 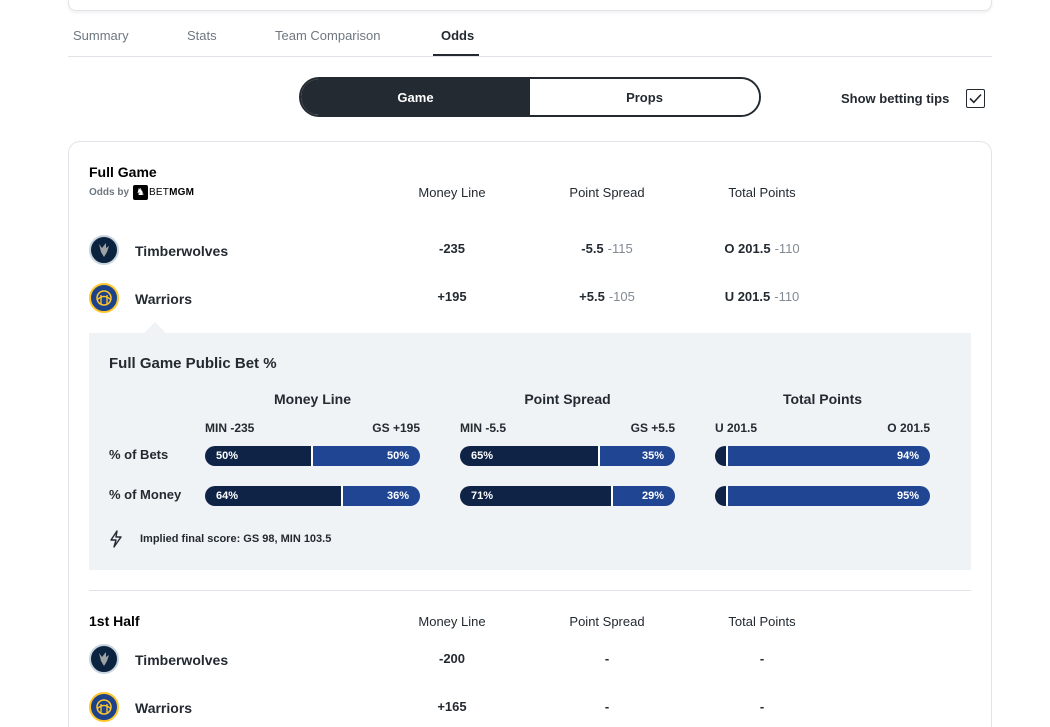 What do you see at coordinates (259, 456) in the screenshot?
I see `bar-segment-left: 50%` at bounding box center [259, 456].